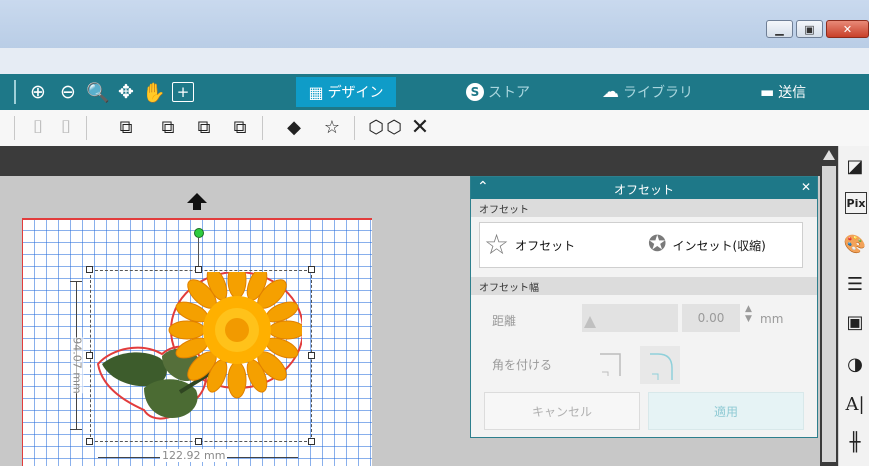 This screenshot has height=466, width=869. I want to click on apply-button: 適用, so click(726, 411).